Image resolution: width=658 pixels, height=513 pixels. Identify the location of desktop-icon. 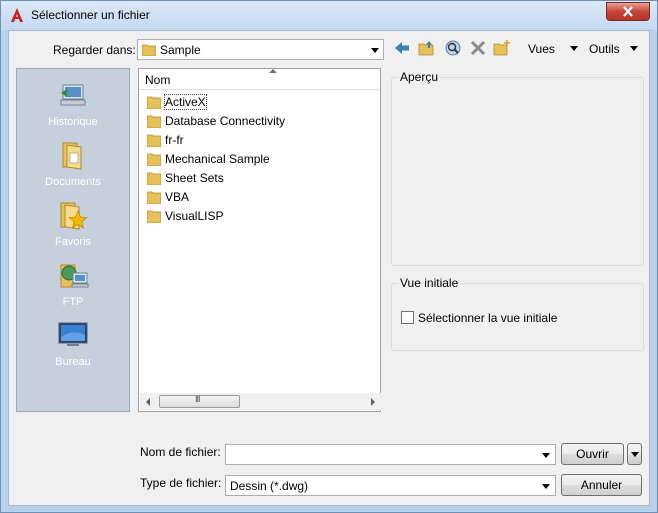
(73, 334).